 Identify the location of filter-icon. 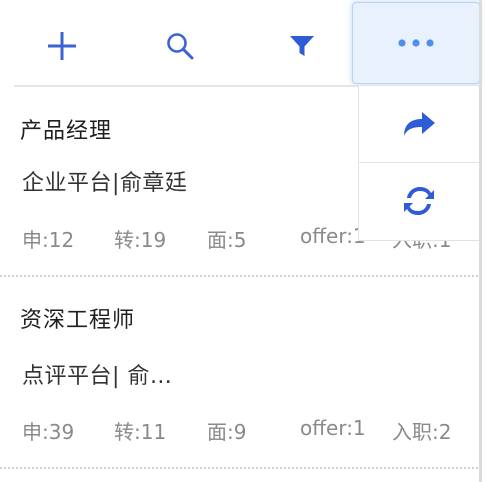
(302, 46).